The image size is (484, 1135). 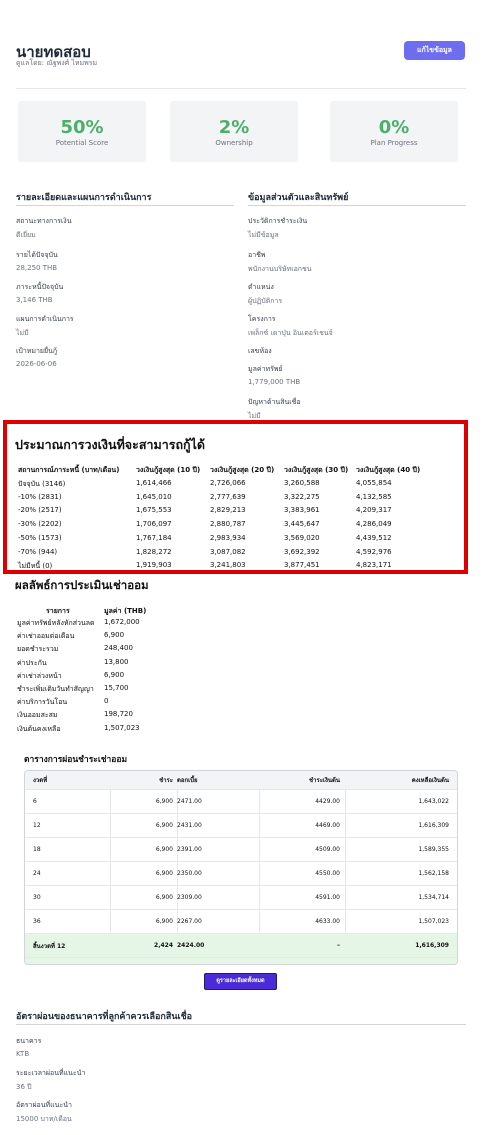 What do you see at coordinates (51, 1073) in the screenshot?
I see `field-label: ระยะเวลาผ่อนที่แนะนำ` at bounding box center [51, 1073].